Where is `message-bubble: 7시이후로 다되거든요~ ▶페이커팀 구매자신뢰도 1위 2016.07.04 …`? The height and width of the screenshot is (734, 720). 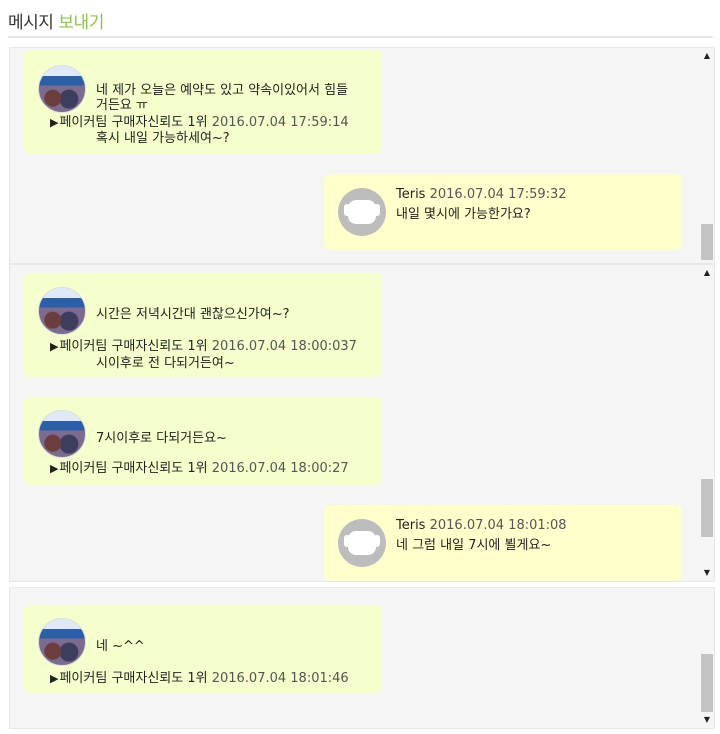 message-bubble: 7시이후로 다되거든요~ ▶페이커팀 구매자신뢰도 1위 2016.07.04 … is located at coordinates (203, 441).